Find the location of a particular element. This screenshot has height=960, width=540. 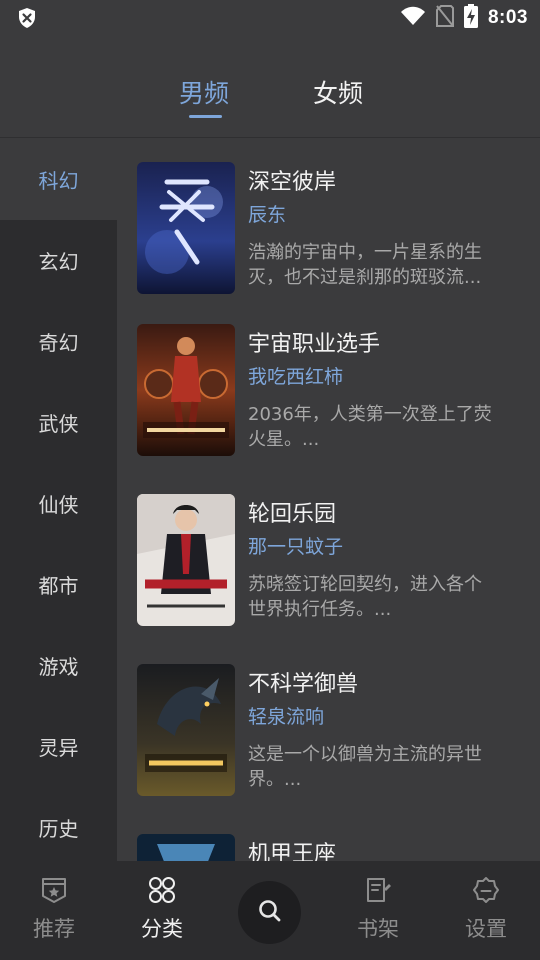

search-icon is located at coordinates (270, 913).